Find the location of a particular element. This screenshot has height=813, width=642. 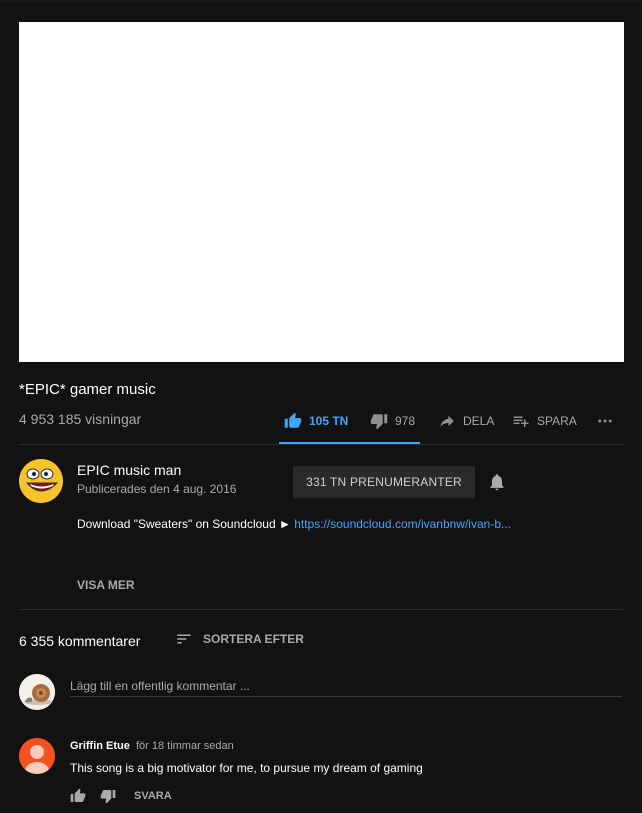

notification-bell is located at coordinates (497, 482).